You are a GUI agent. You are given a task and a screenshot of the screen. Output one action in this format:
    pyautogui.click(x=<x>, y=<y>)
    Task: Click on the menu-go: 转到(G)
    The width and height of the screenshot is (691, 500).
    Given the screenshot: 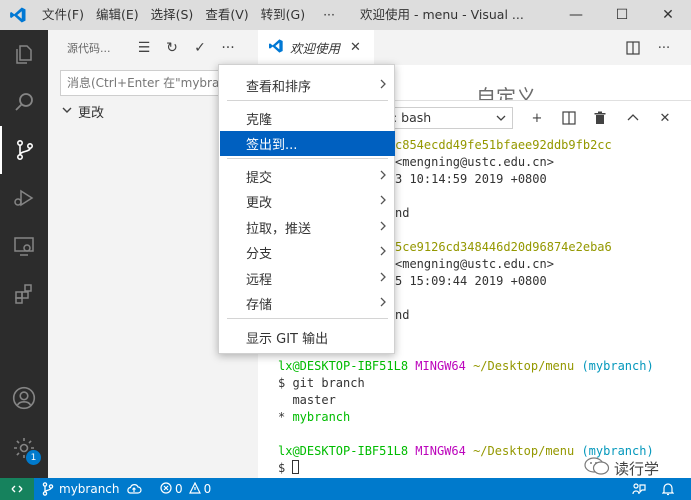 What is the action you would take?
    pyautogui.click(x=283, y=15)
    